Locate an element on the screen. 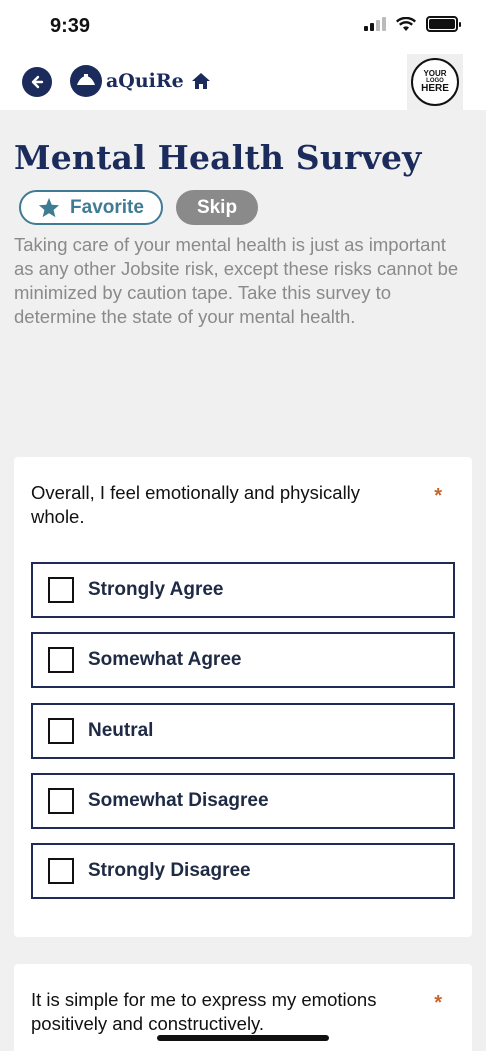  company-logo-badge: YOUR LOGO HERE is located at coordinates (435, 82).